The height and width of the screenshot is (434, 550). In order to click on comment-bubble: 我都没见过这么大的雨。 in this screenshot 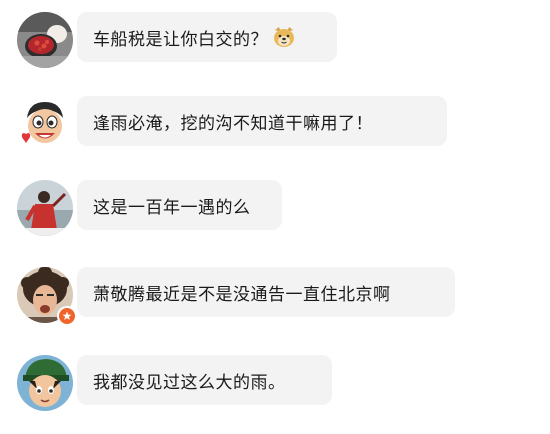, I will do `click(204, 380)`.